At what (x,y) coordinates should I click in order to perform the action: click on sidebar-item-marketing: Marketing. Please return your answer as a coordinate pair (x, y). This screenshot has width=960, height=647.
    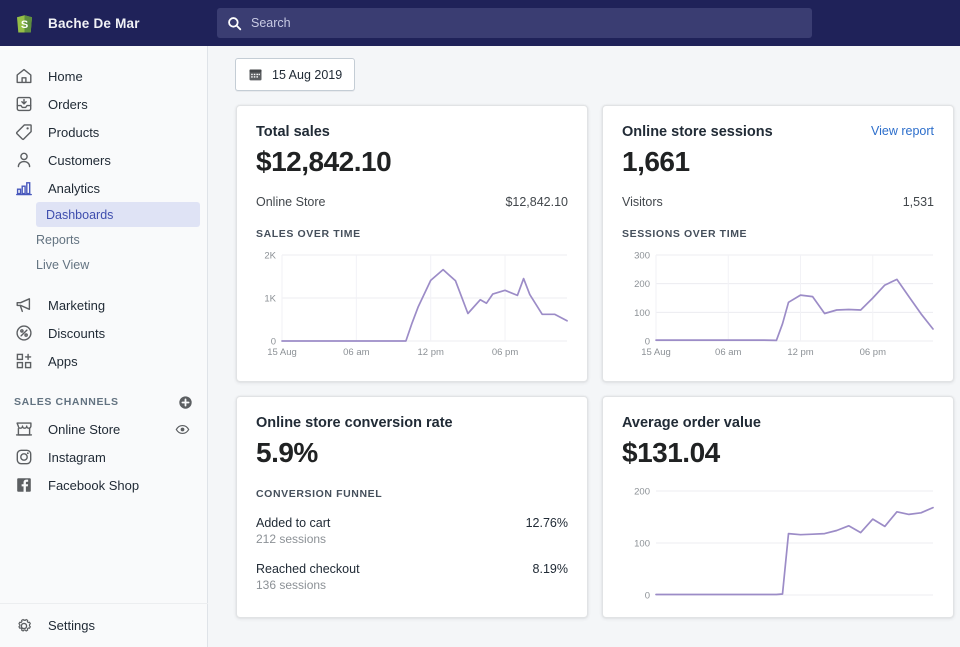
    Looking at the image, I should click on (103, 305).